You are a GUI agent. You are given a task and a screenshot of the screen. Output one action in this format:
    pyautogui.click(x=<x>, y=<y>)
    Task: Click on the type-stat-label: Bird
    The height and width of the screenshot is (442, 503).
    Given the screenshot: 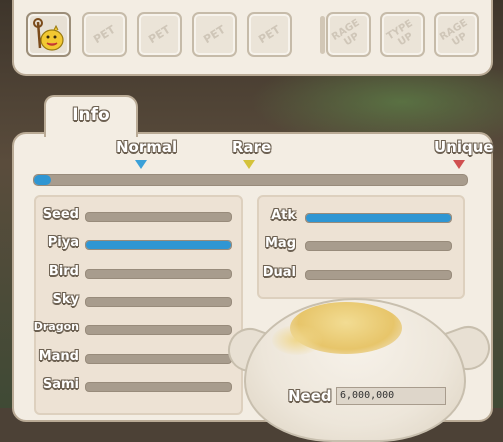 What is the action you would take?
    pyautogui.click(x=63, y=271)
    